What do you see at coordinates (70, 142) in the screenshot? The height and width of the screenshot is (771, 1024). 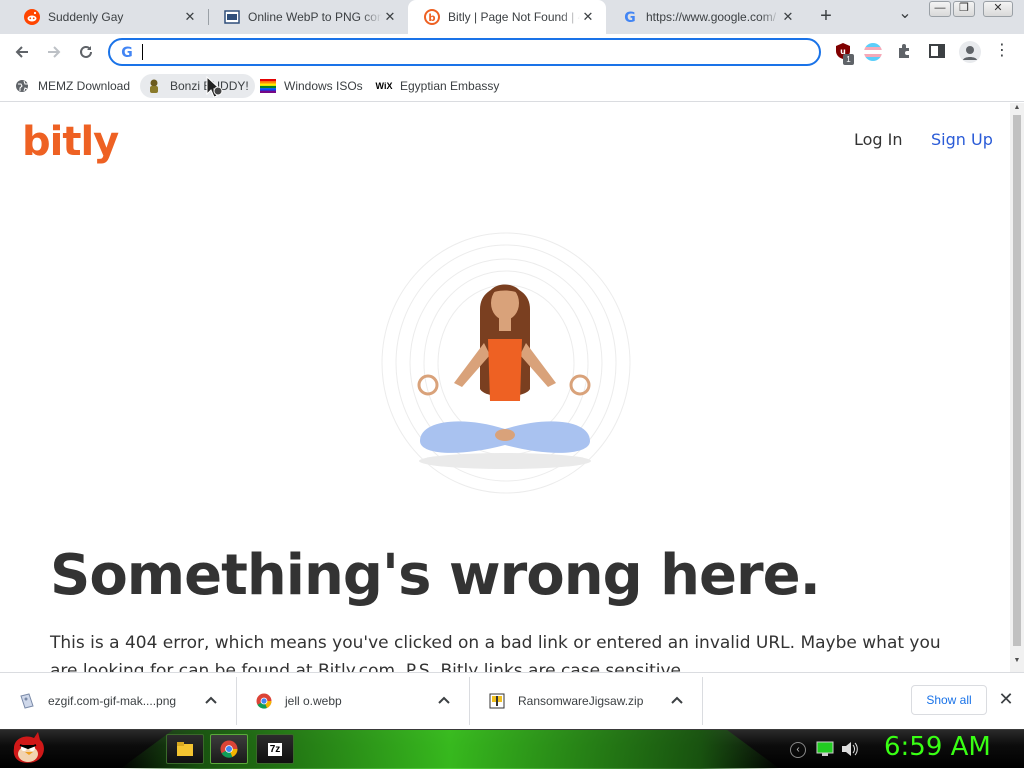 I see `bitly-logo: bitly` at bounding box center [70, 142].